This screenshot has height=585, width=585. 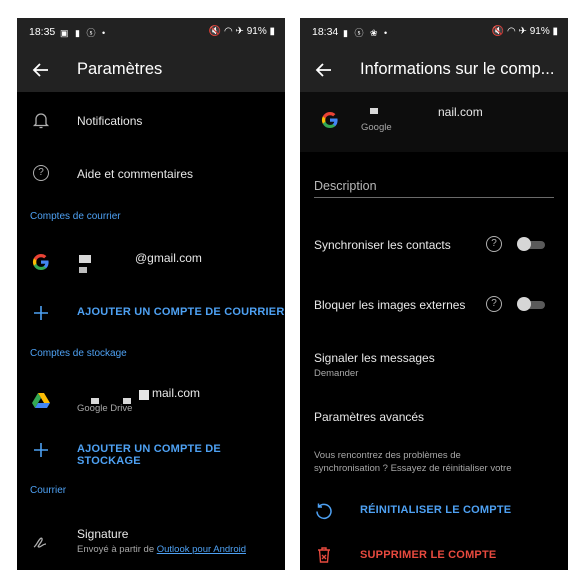 What do you see at coordinates (42, 32) in the screenshot?
I see `status-time: 18:35` at bounding box center [42, 32].